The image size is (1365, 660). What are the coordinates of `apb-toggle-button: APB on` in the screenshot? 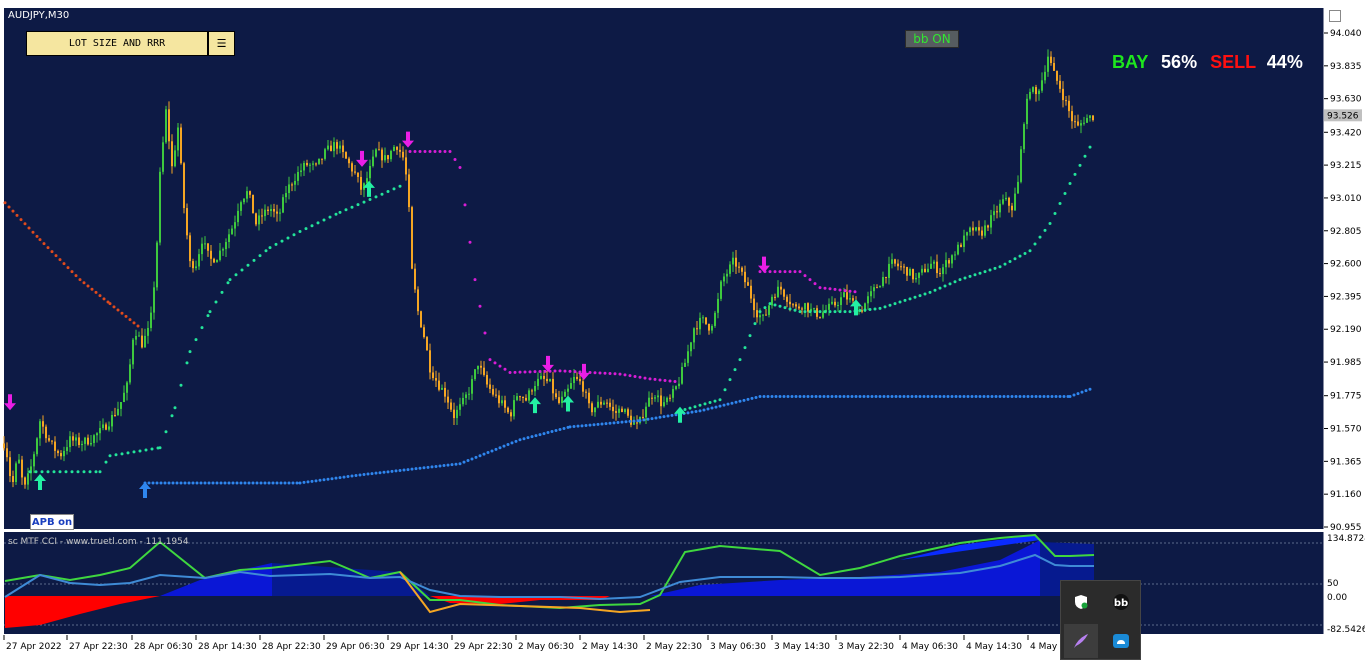 It's located at (52, 522).